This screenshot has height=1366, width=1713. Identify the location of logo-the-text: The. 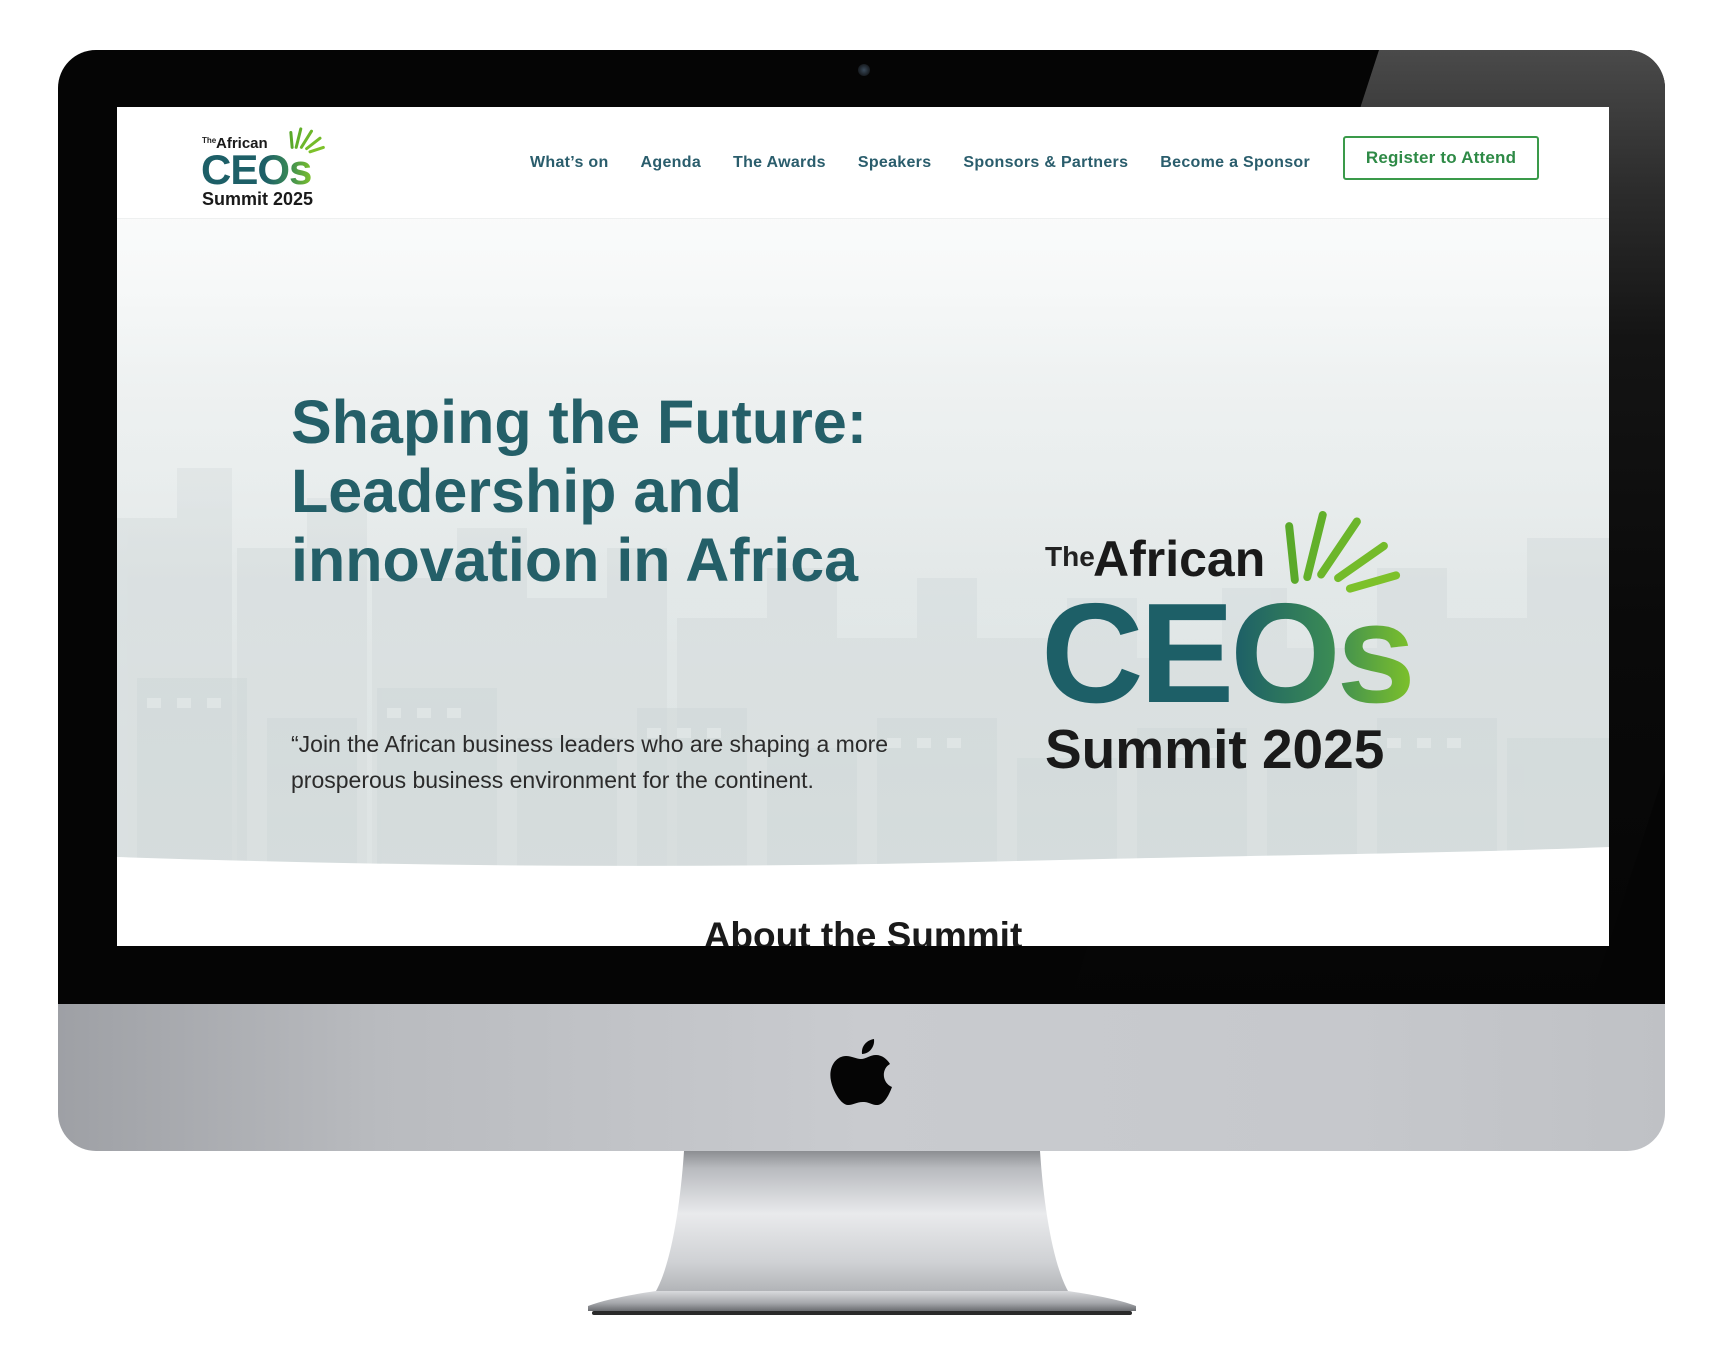
(209, 140).